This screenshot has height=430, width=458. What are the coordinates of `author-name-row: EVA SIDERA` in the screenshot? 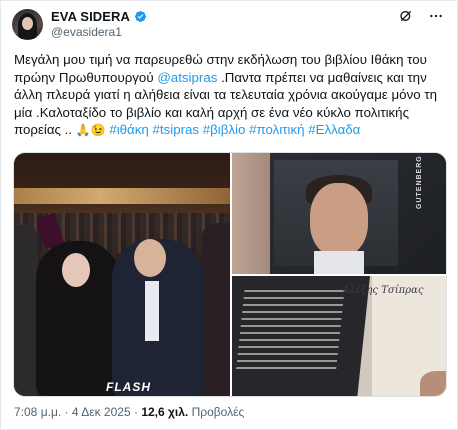 It's located at (99, 16).